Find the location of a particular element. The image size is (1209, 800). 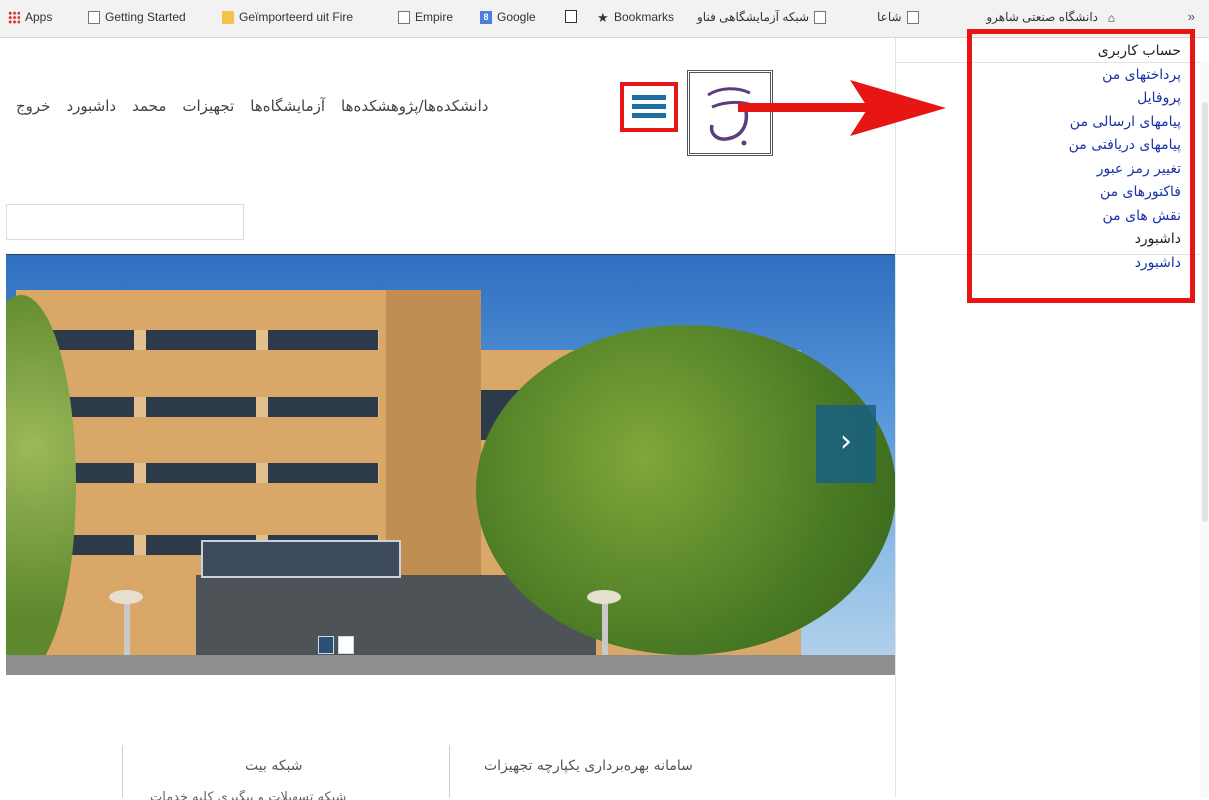

nav-item-user: محمد is located at coordinates (149, 106).